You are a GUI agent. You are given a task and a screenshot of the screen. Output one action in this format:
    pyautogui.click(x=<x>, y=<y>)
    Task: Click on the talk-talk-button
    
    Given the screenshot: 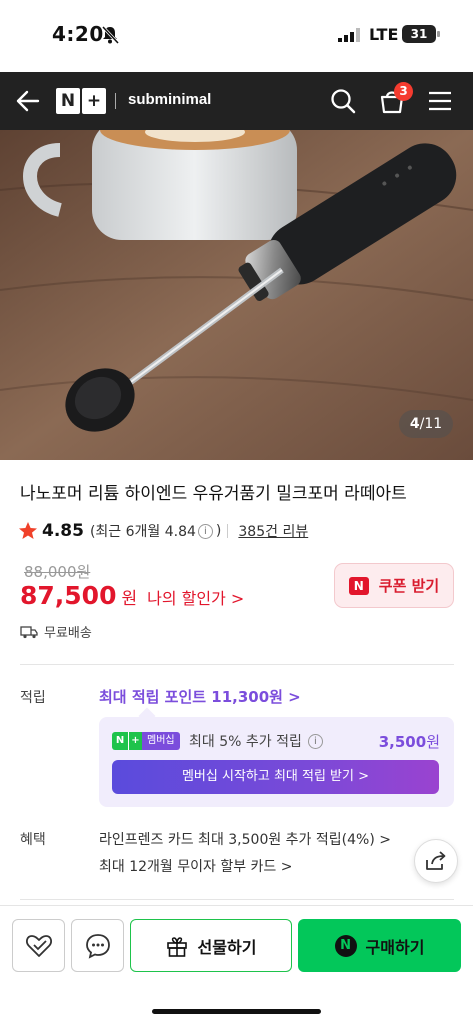 What is the action you would take?
    pyautogui.click(x=97, y=945)
    